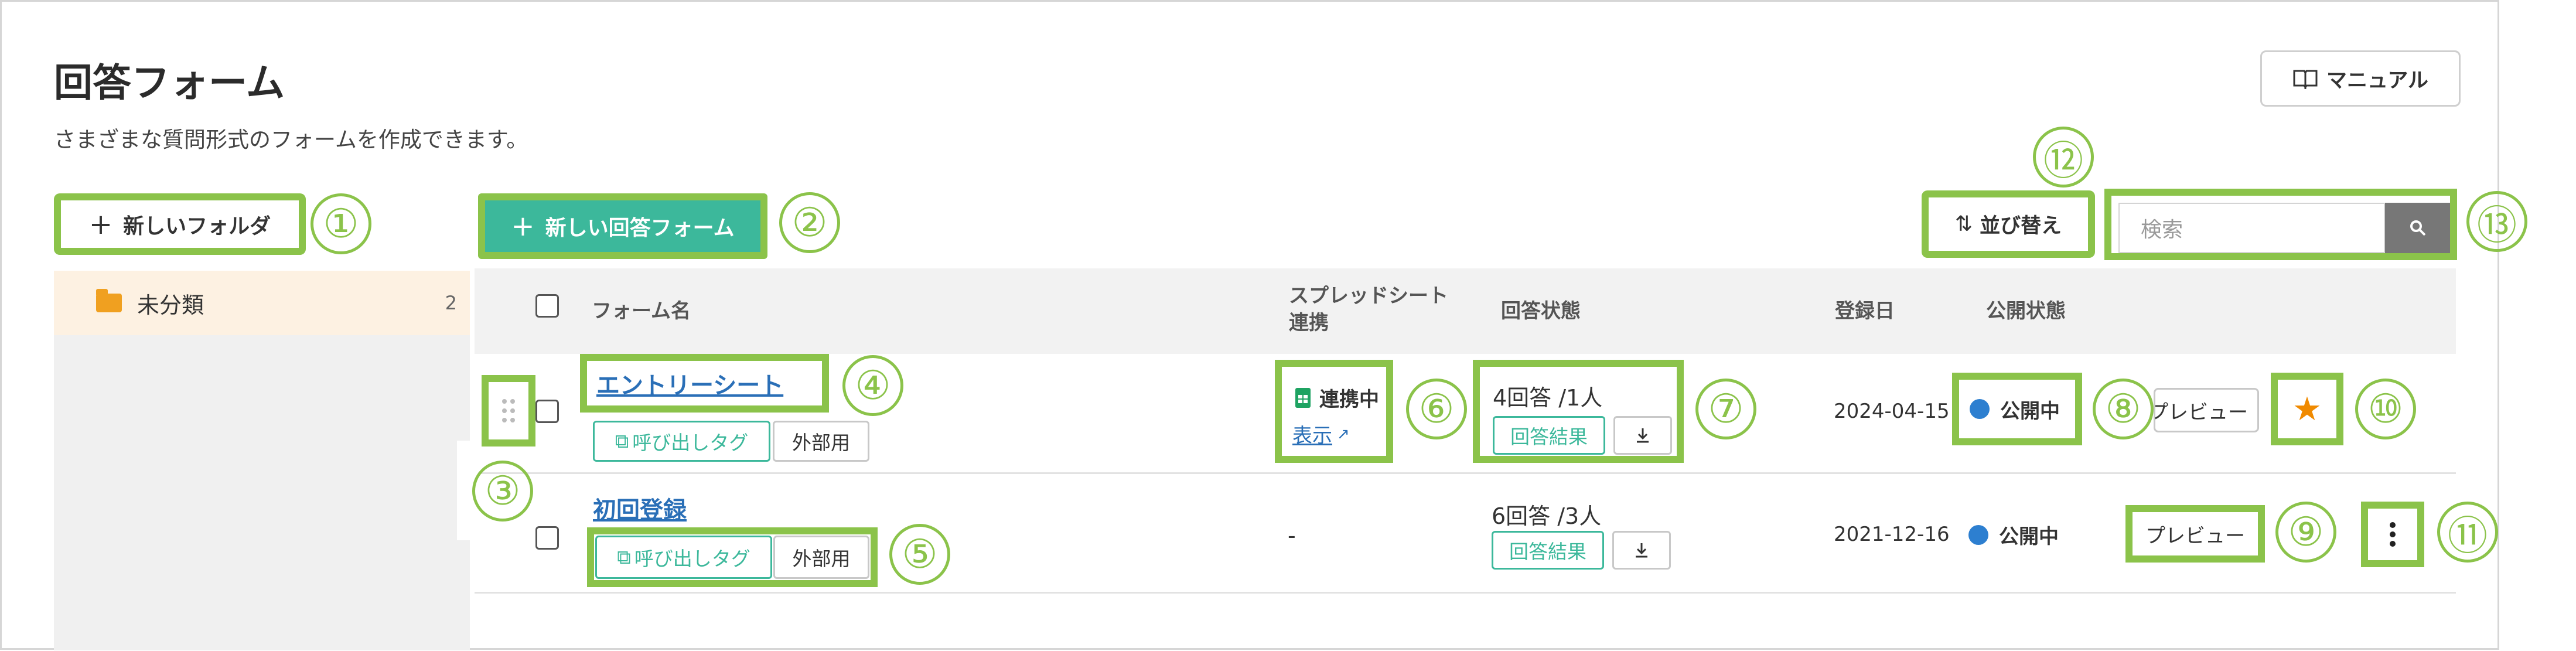 This screenshot has width=2576, height=651. I want to click on search-box: 検索, so click(2280, 224).